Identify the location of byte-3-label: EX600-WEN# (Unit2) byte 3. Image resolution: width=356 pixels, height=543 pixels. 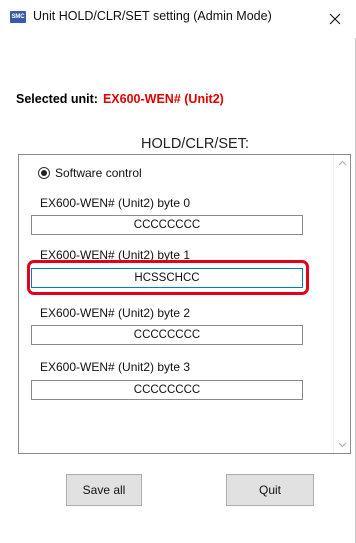
(115, 367).